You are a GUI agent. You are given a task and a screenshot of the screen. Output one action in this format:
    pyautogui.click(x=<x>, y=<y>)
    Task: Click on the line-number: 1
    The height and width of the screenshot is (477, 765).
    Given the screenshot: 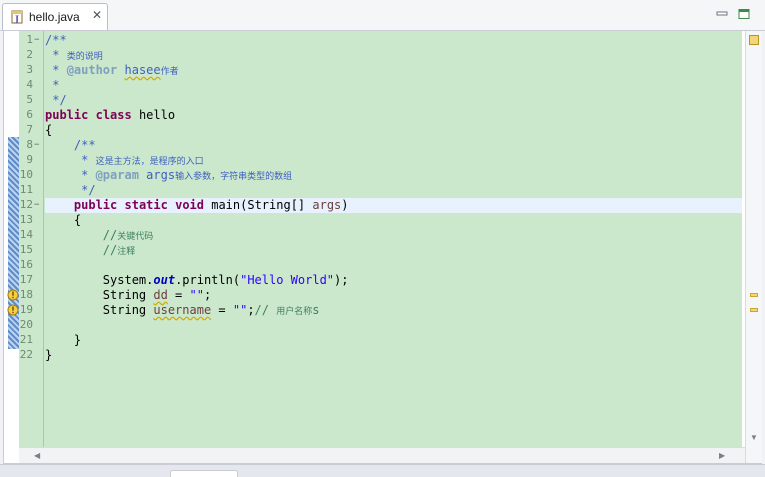 What is the action you would take?
    pyautogui.click(x=29, y=39)
    